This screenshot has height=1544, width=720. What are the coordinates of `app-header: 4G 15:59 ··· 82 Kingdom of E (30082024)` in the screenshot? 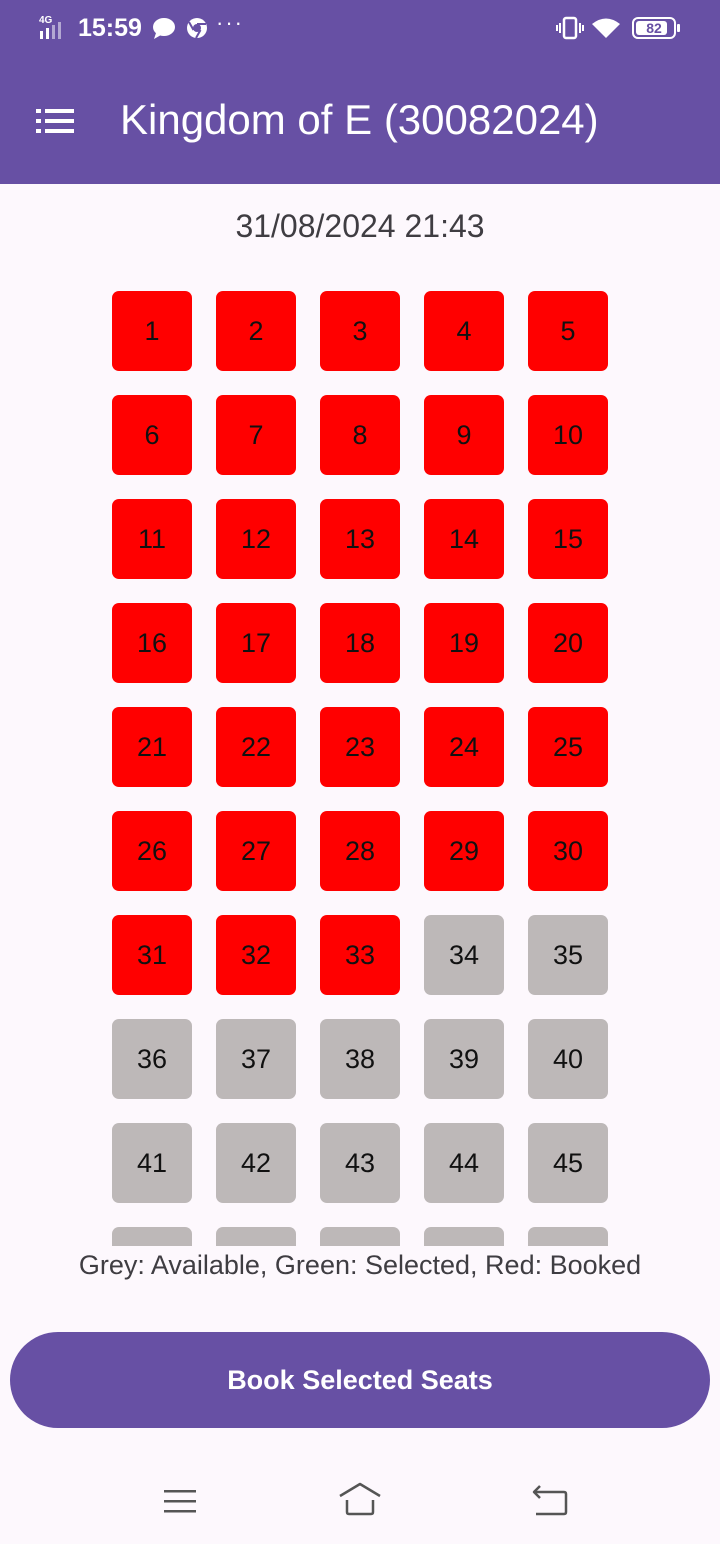 It's located at (360, 92).